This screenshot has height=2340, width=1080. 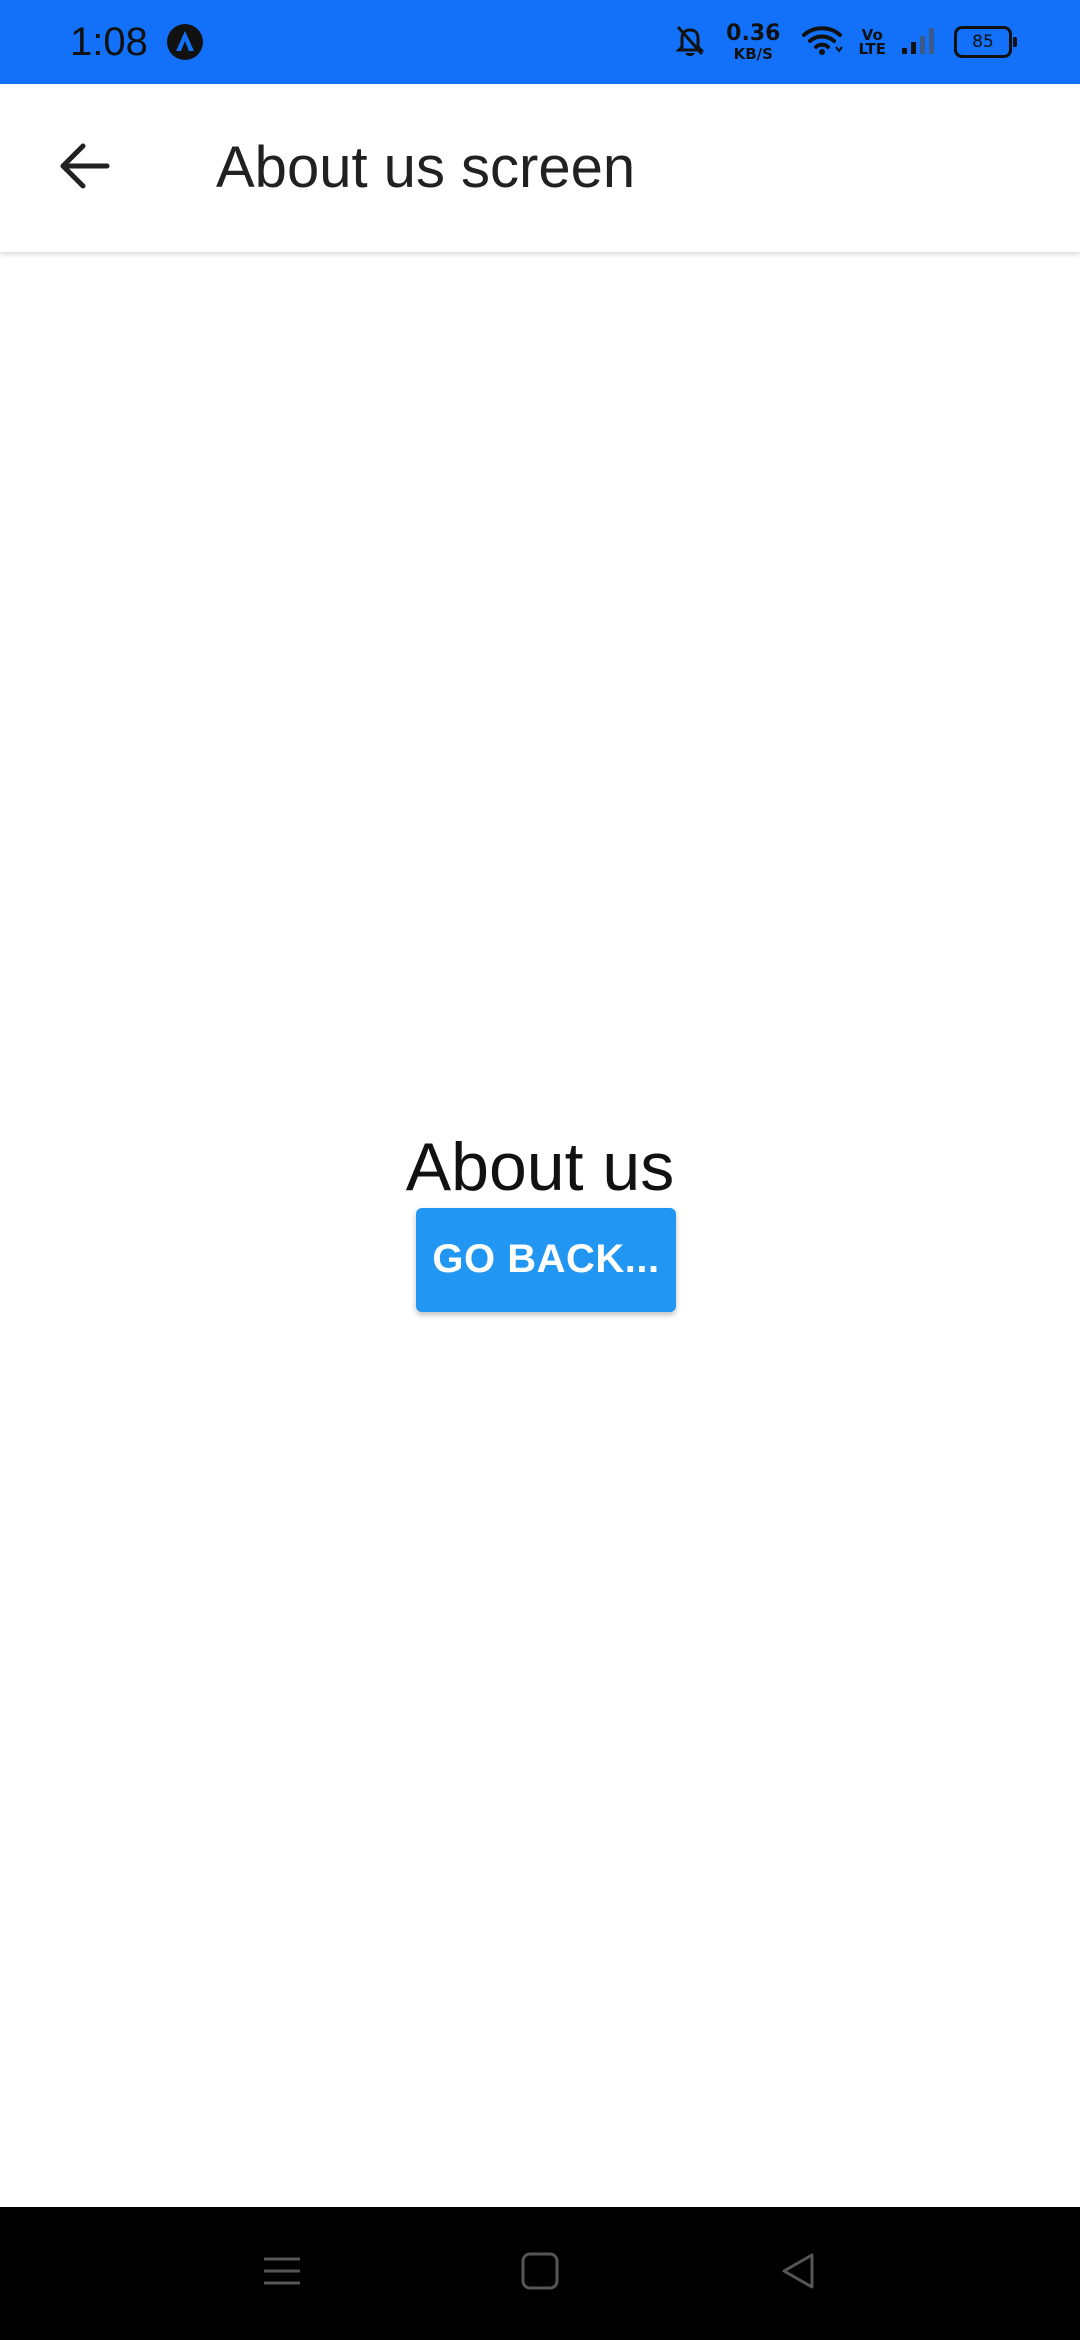 I want to click on back-button, so click(x=84, y=168).